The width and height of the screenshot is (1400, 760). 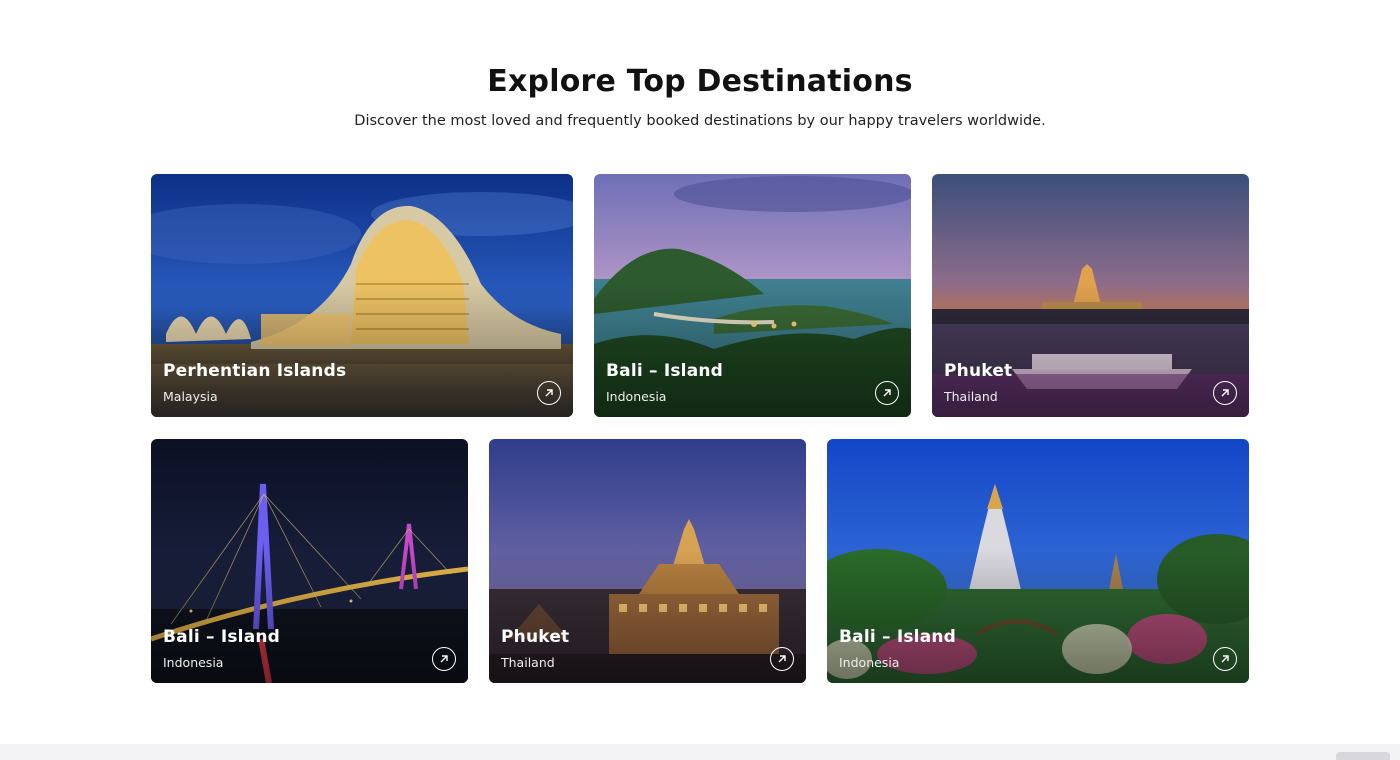 I want to click on section-title: Explore Top Destinations, so click(x=700, y=81).